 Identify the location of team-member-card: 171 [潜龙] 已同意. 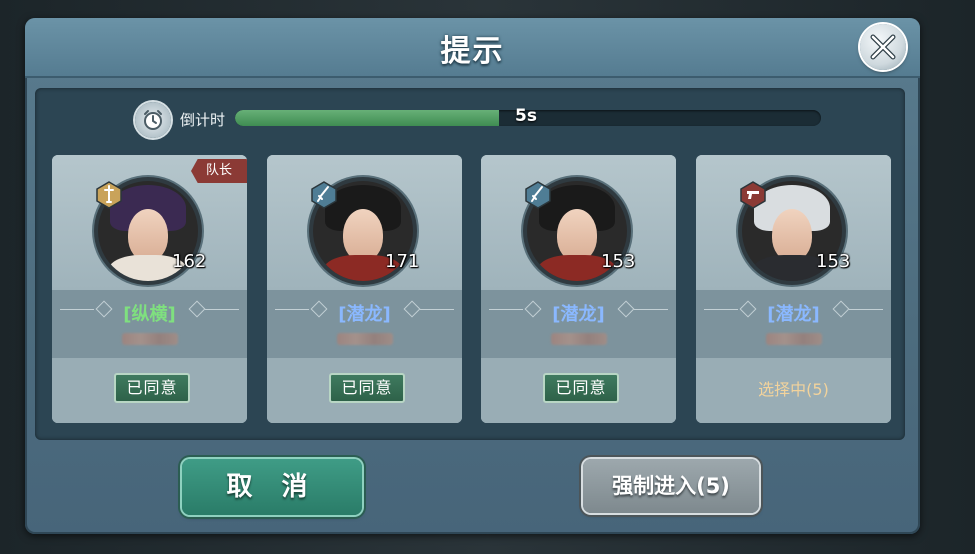
(364, 289).